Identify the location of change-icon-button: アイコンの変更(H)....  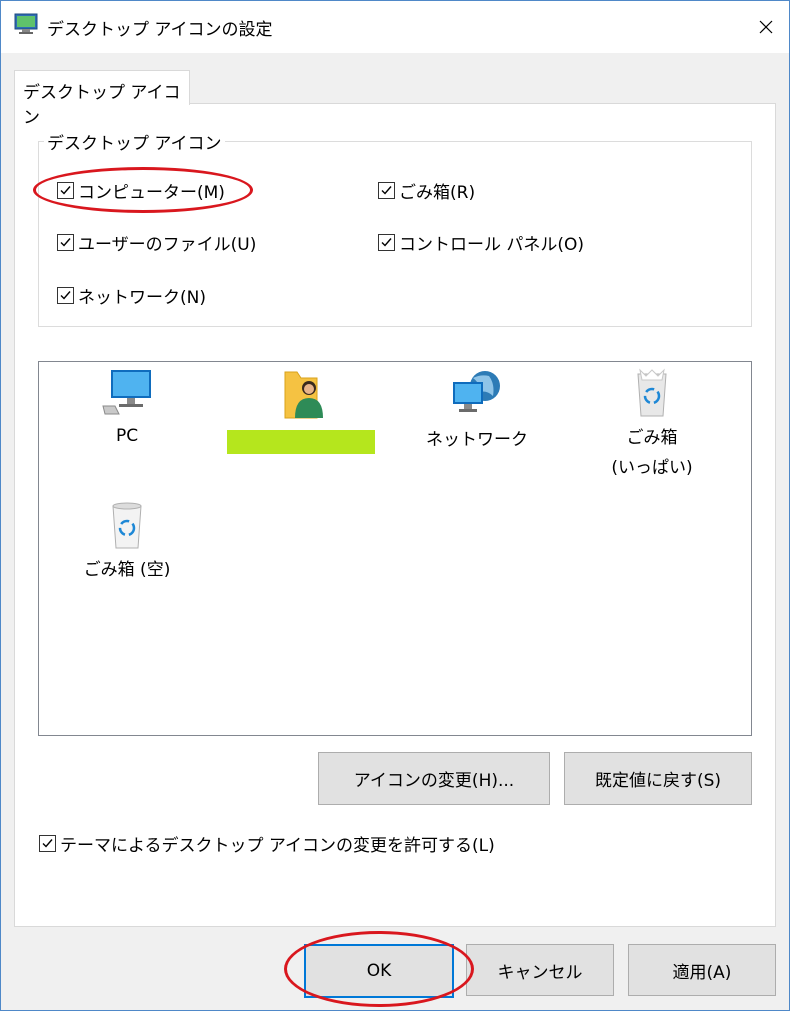
(434, 778).